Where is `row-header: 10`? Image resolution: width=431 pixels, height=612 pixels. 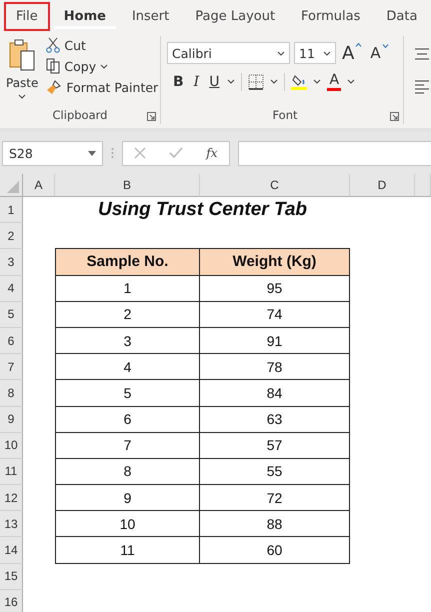
row-header: 10 is located at coordinates (11, 445).